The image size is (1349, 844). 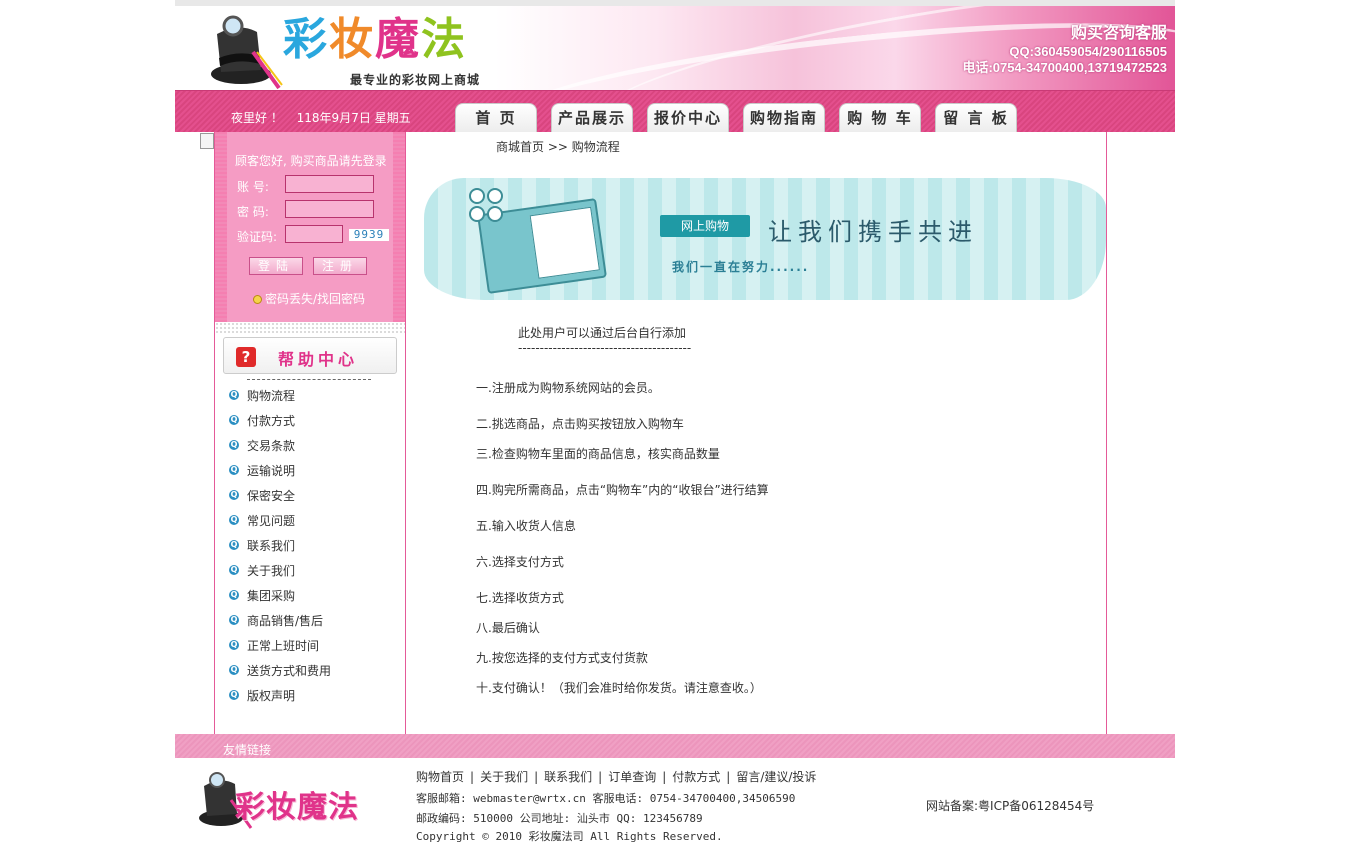 I want to click on dotted-divider, so click(x=310, y=328).